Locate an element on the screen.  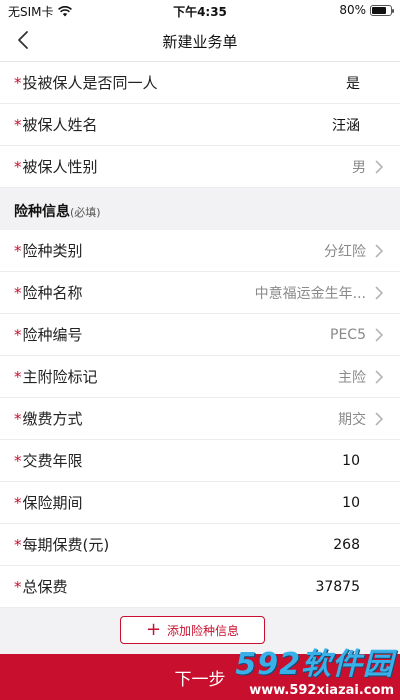
field-label: *总保费 is located at coordinates (41, 586).